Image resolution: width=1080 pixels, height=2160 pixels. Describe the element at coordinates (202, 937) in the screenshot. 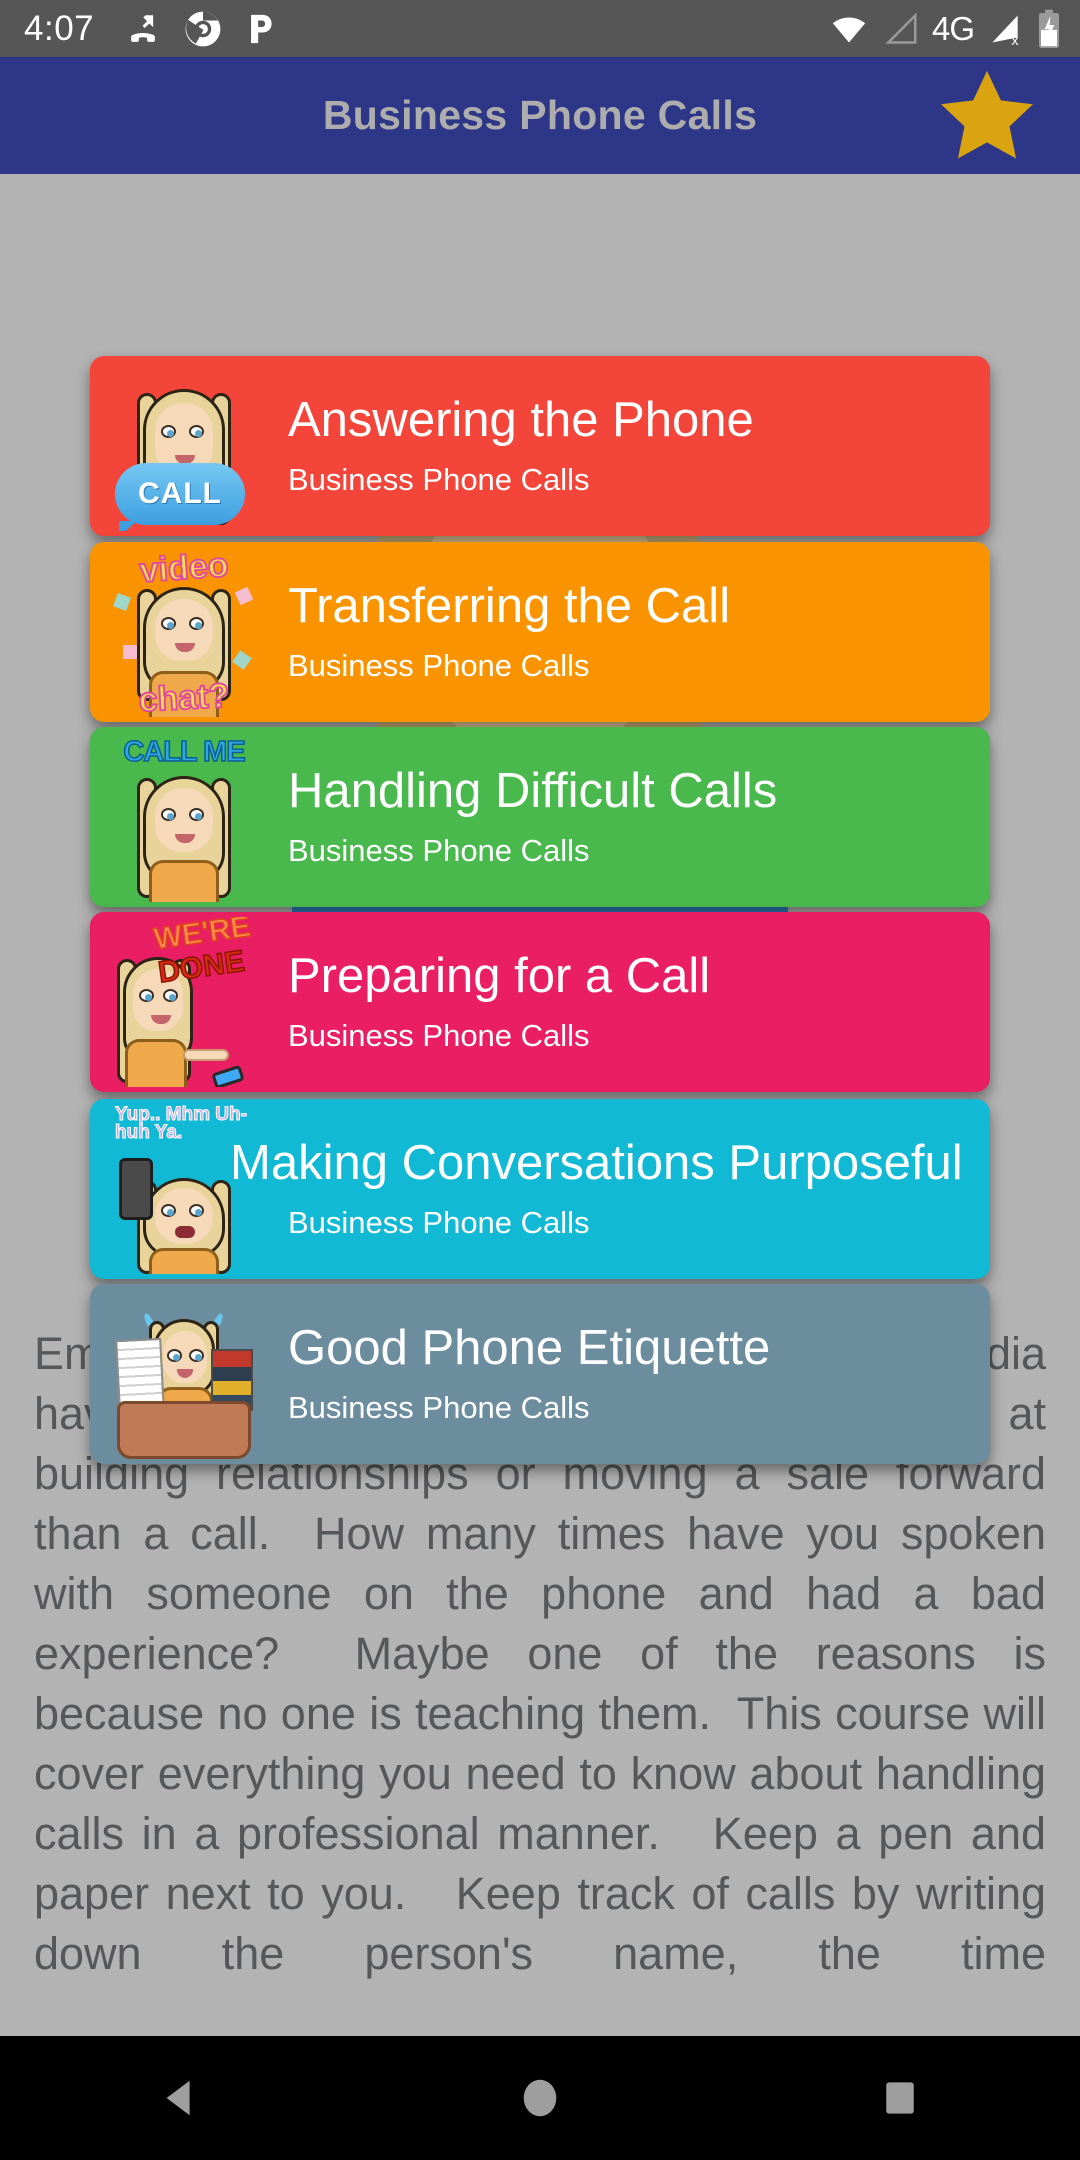

I see `were-wordart: WE'RE` at that location.